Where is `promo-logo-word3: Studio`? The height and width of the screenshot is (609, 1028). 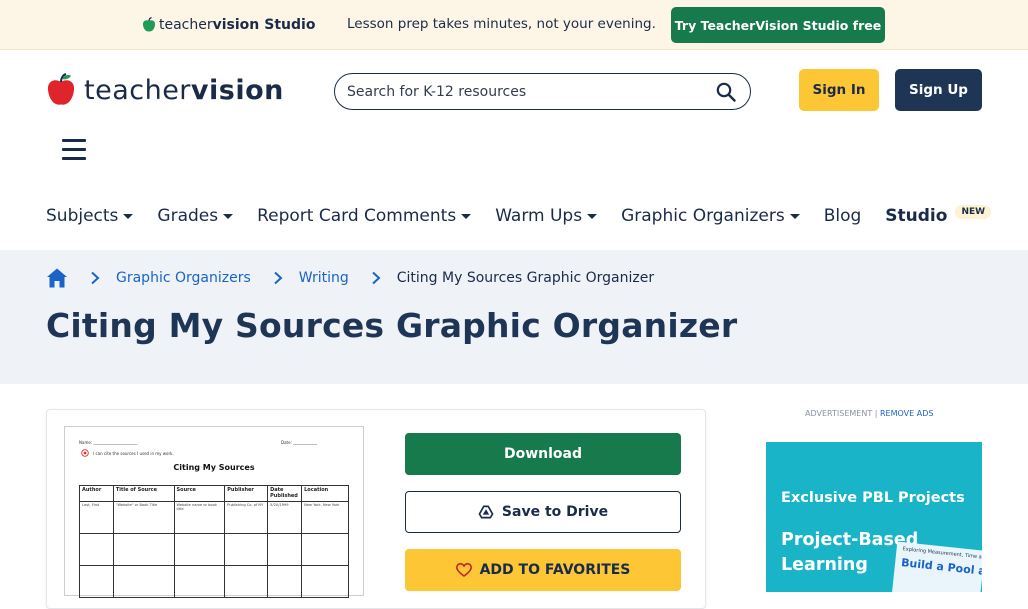 promo-logo-word3: Studio is located at coordinates (290, 25).